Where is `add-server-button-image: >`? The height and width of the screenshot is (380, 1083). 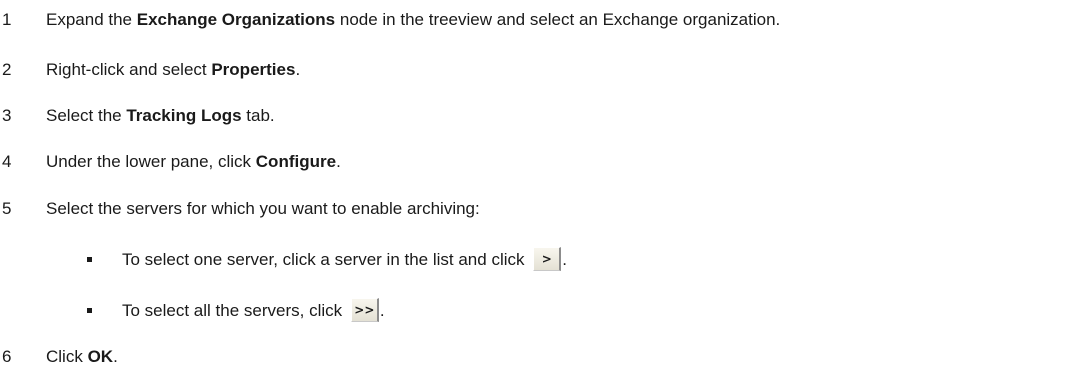 add-server-button-image: > is located at coordinates (547, 258).